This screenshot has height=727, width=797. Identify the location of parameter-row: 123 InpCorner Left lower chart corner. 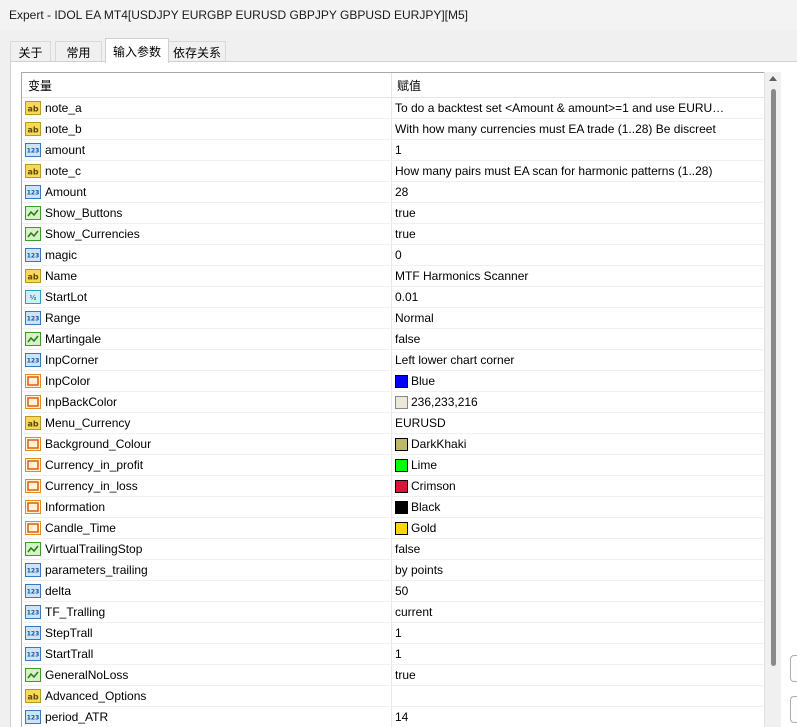
(393, 360).